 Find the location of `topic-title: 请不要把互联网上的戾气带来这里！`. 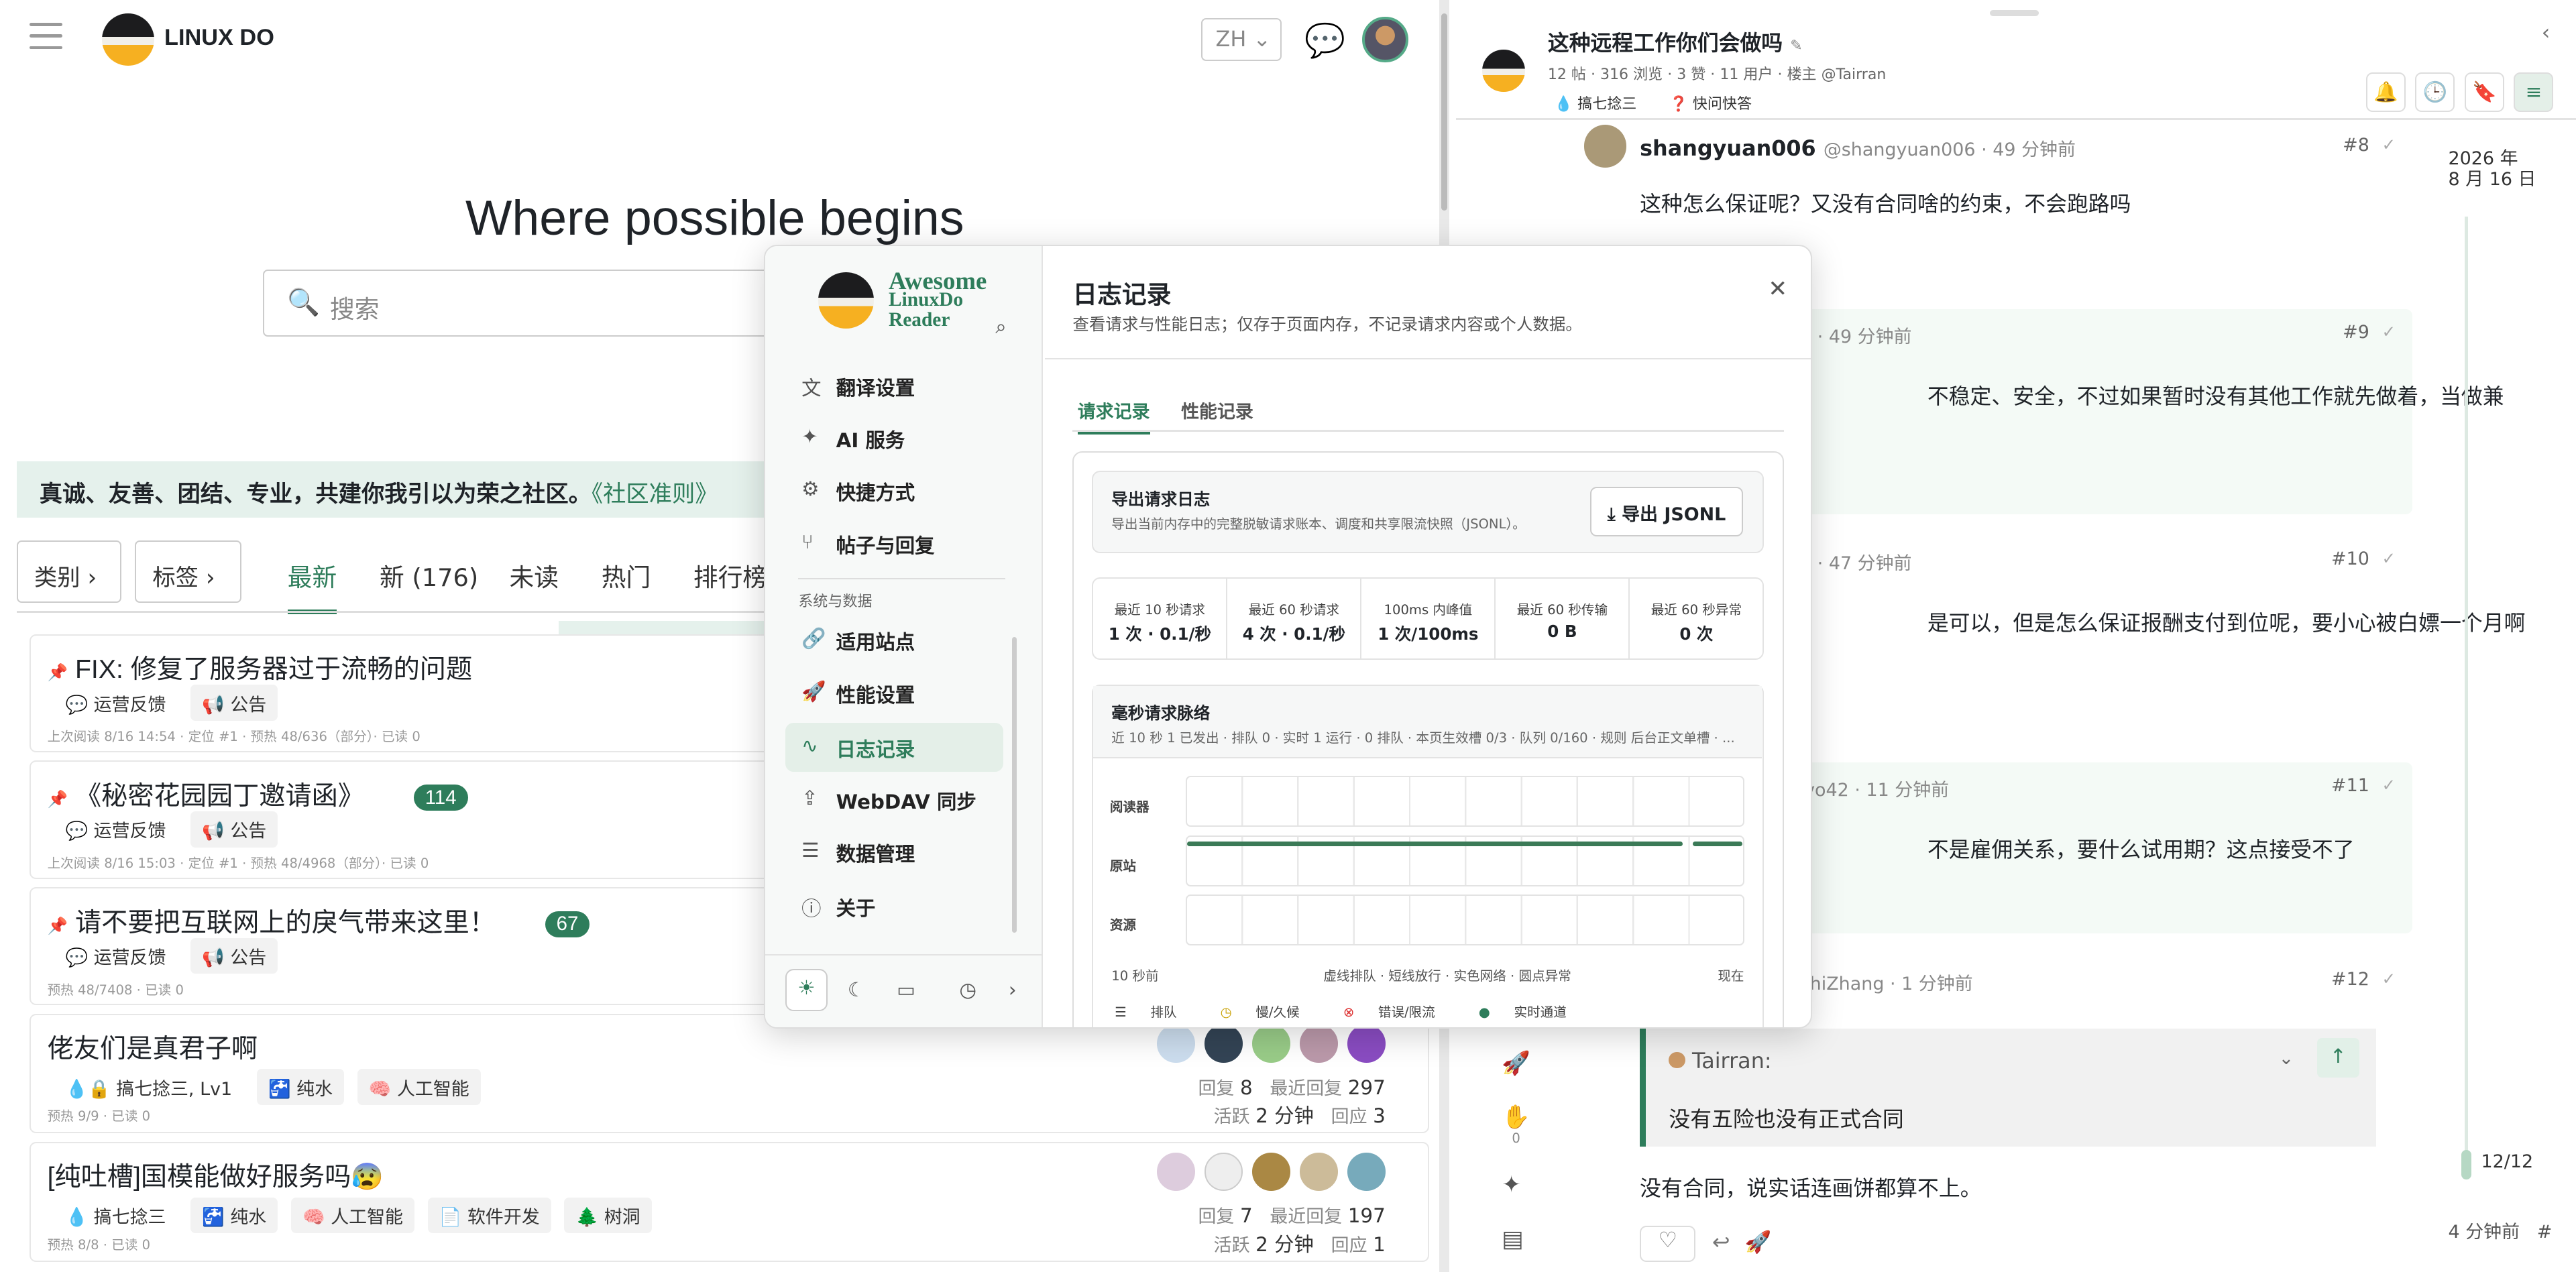

topic-title: 请不要把互联网上的戾气带来这里！ is located at coordinates (285, 923).